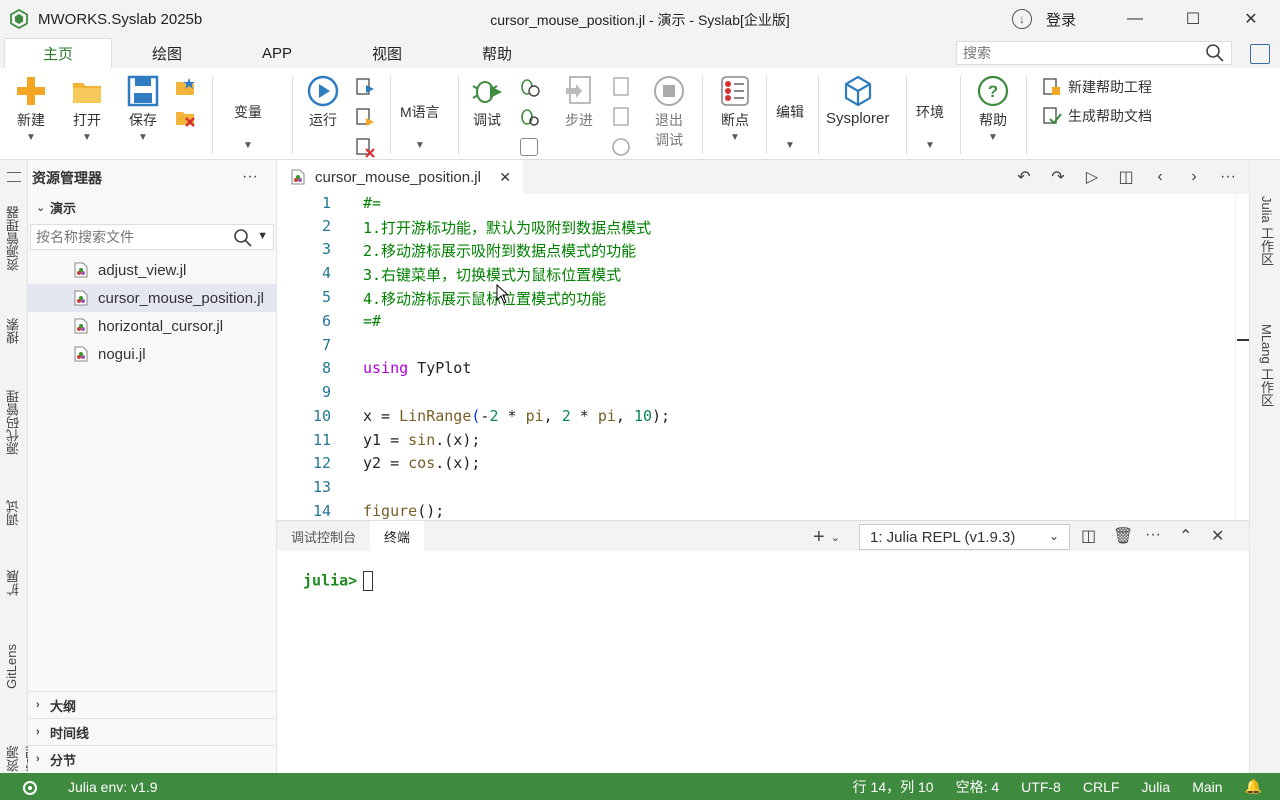 The height and width of the screenshot is (800, 1280). I want to click on trash-icon: 🗑, so click(1123, 536).